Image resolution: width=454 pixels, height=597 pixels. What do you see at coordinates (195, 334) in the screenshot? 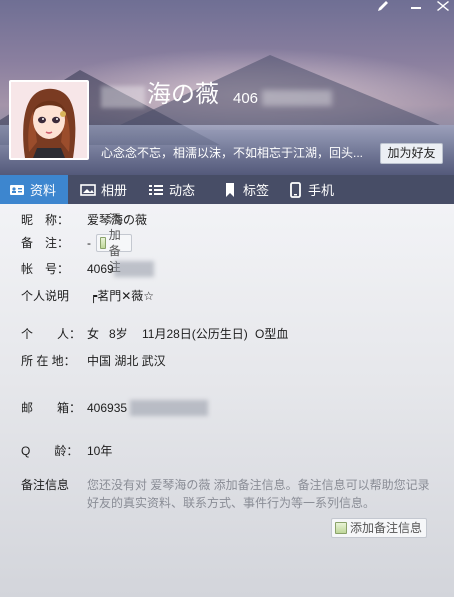
I see `birthday-value: 11月28日(公历生日)` at bounding box center [195, 334].